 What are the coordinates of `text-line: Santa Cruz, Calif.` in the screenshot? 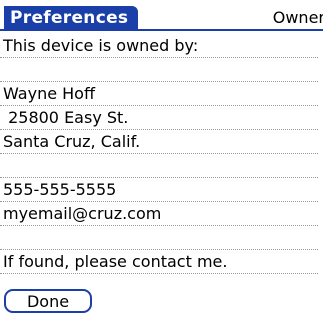 It's located at (159, 142).